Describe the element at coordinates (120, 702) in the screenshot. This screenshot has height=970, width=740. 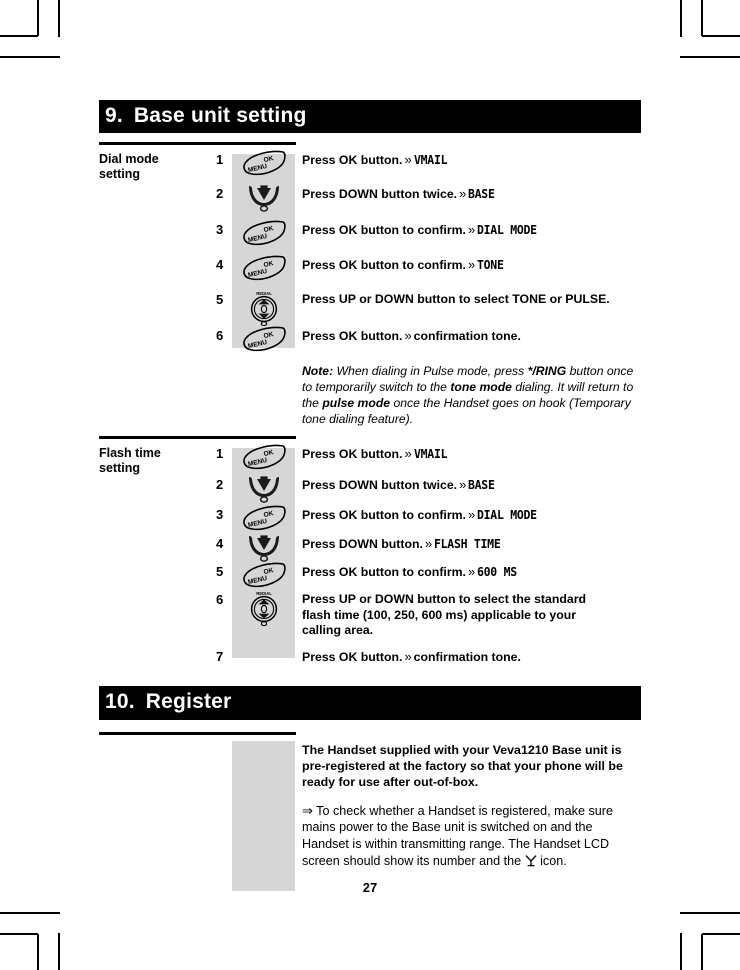
I see `section-number: 10.` at that location.